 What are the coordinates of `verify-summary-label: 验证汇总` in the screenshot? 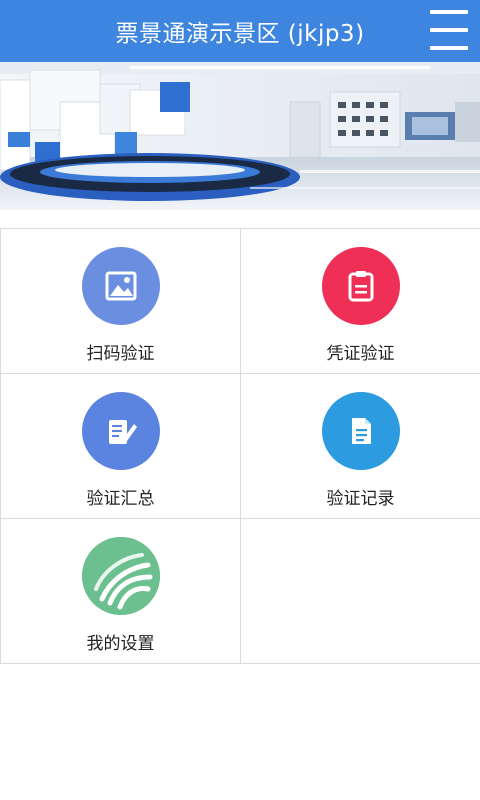 It's located at (120, 499).